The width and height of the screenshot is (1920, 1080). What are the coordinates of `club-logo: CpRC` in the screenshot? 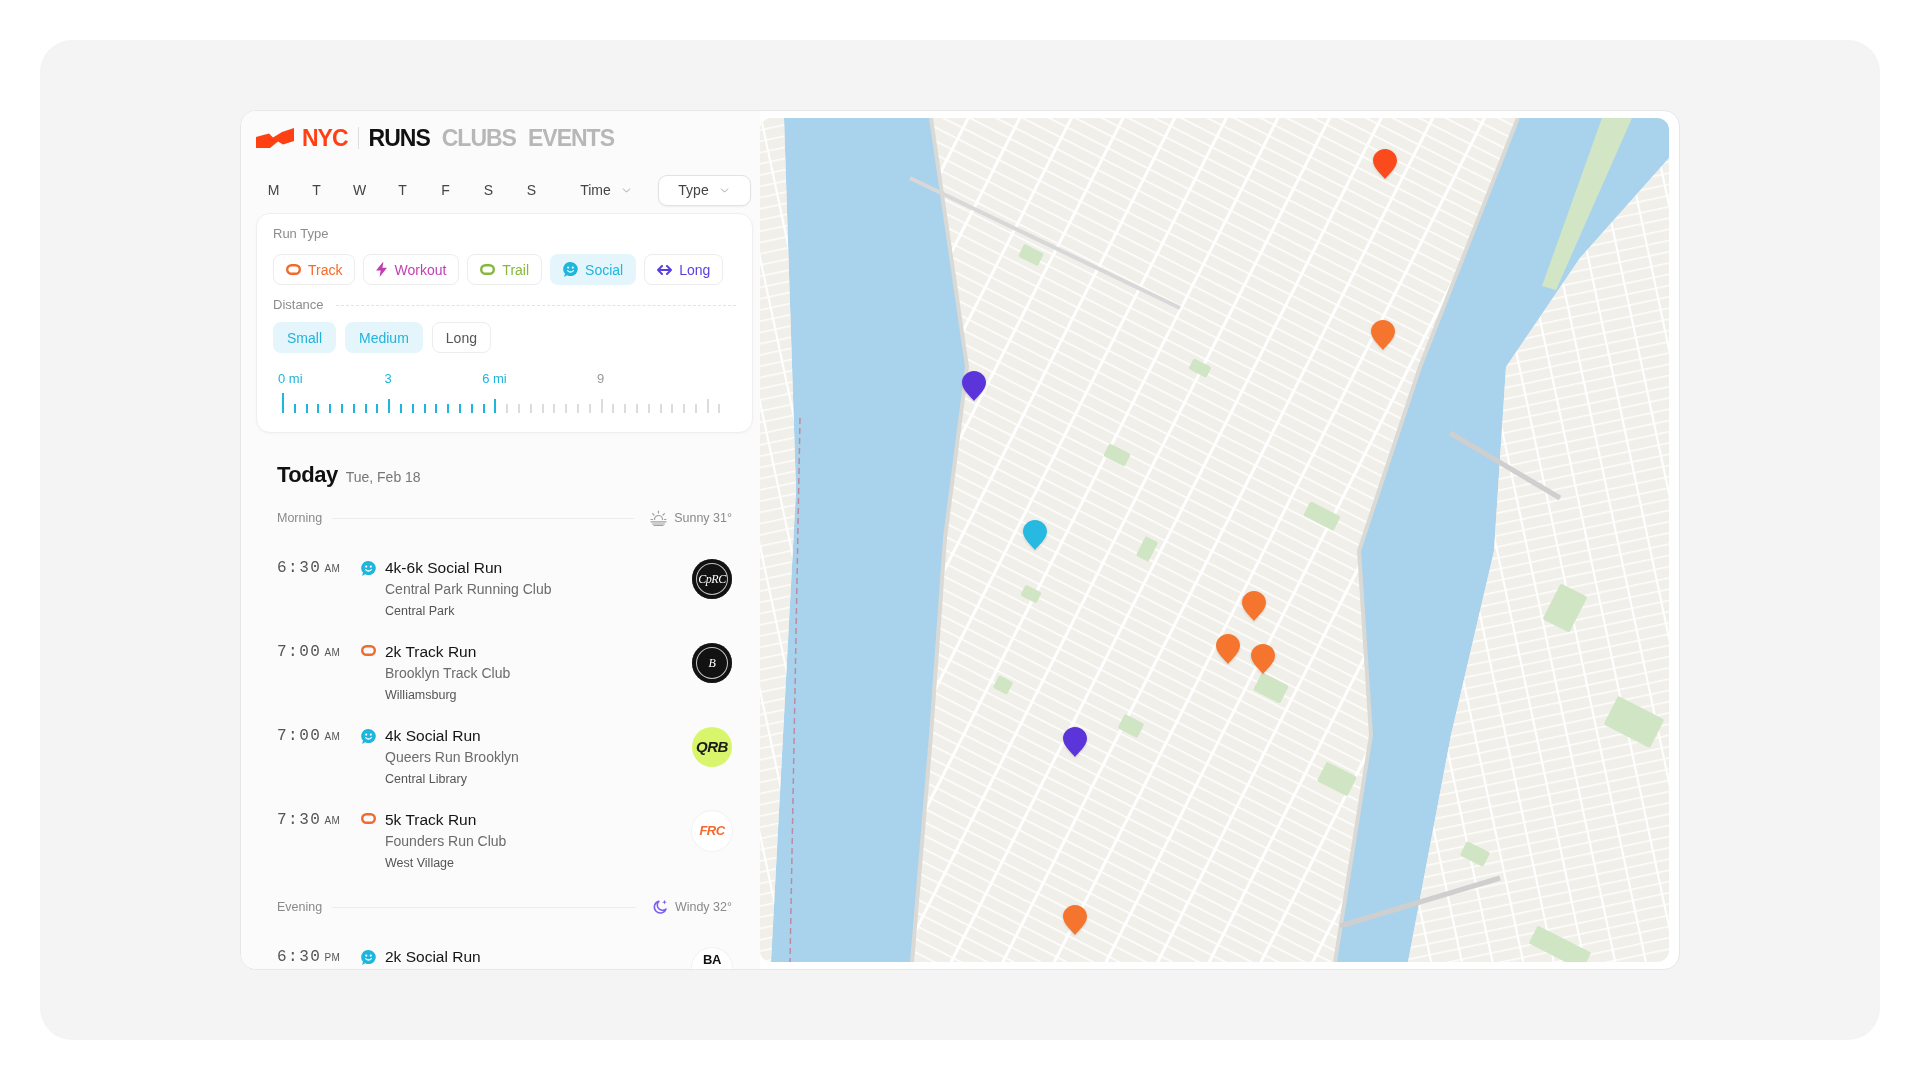 It's located at (712, 579).